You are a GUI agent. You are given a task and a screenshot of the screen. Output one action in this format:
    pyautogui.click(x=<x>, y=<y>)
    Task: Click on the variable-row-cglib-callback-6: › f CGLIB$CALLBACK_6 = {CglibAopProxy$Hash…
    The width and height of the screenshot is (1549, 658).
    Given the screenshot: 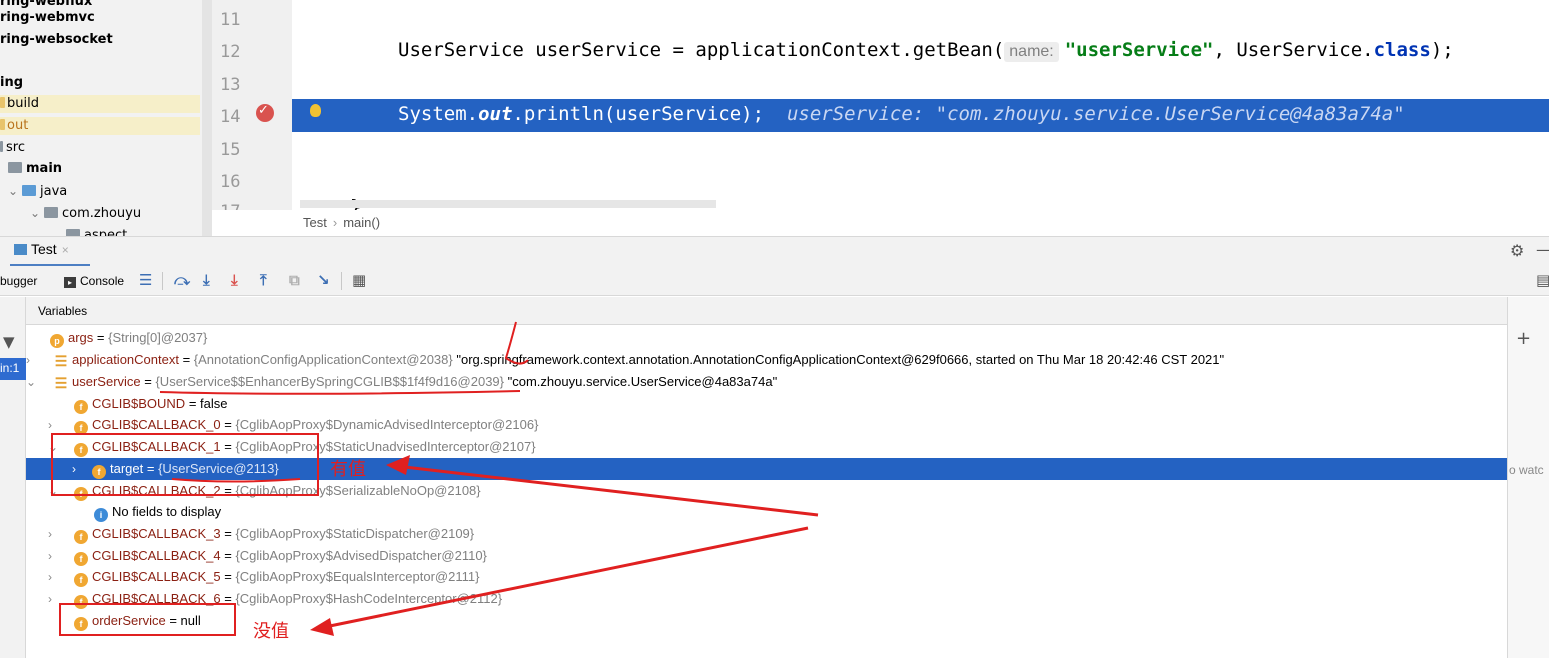 What is the action you would take?
    pyautogui.click(x=766, y=599)
    